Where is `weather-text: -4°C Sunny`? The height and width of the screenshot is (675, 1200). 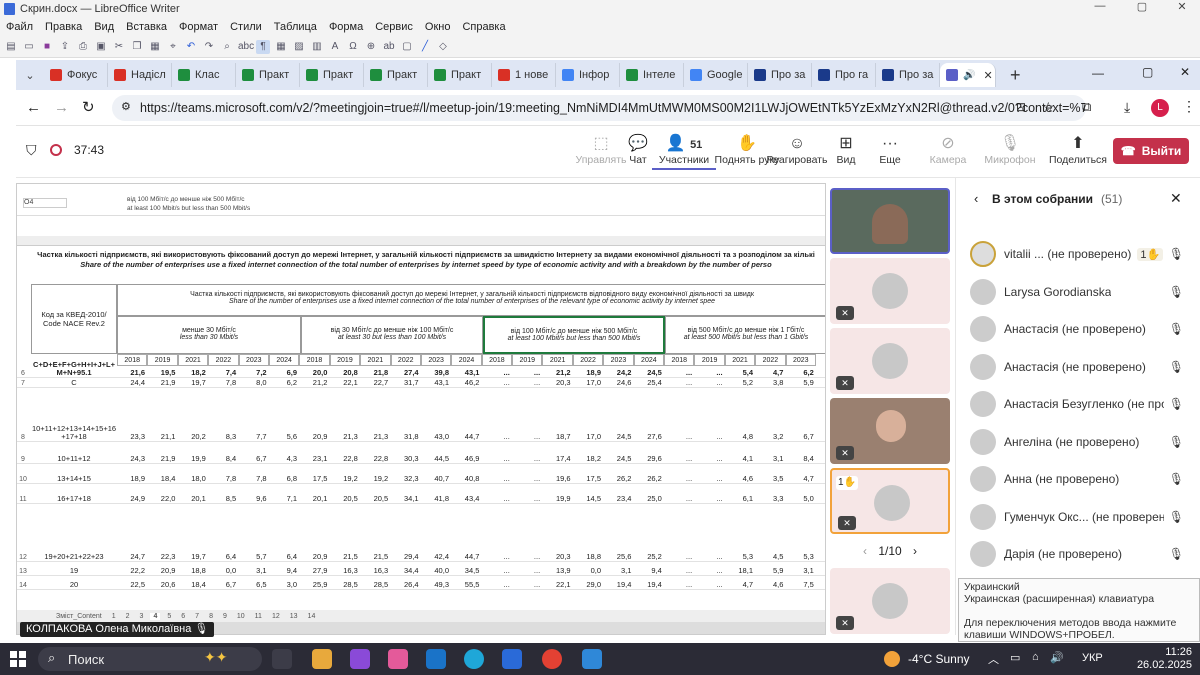
weather-text: -4°C Sunny is located at coordinates (939, 659).